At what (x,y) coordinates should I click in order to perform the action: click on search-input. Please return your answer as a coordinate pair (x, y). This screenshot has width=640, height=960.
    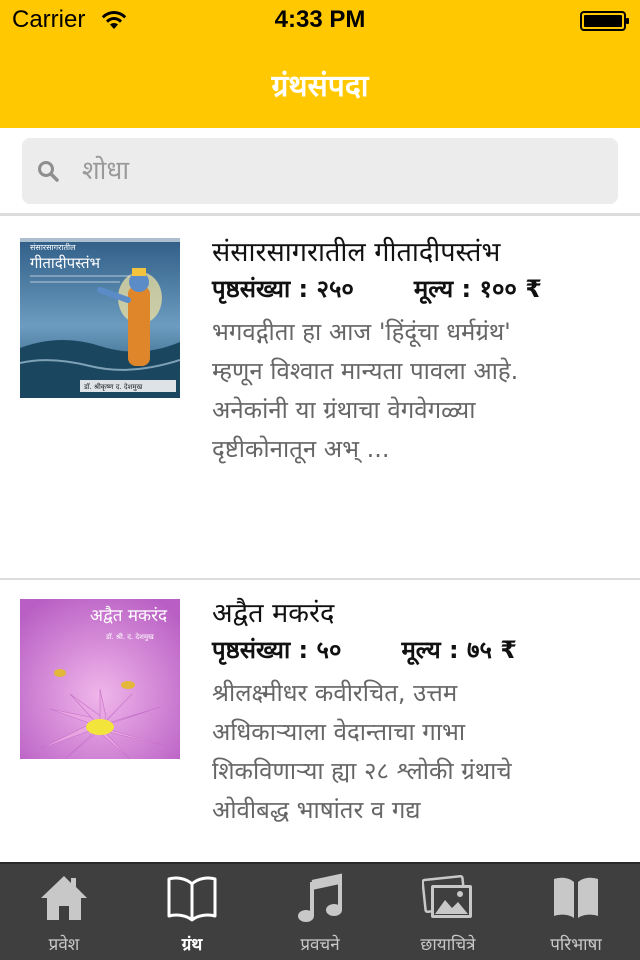
    Looking at the image, I should click on (332, 171).